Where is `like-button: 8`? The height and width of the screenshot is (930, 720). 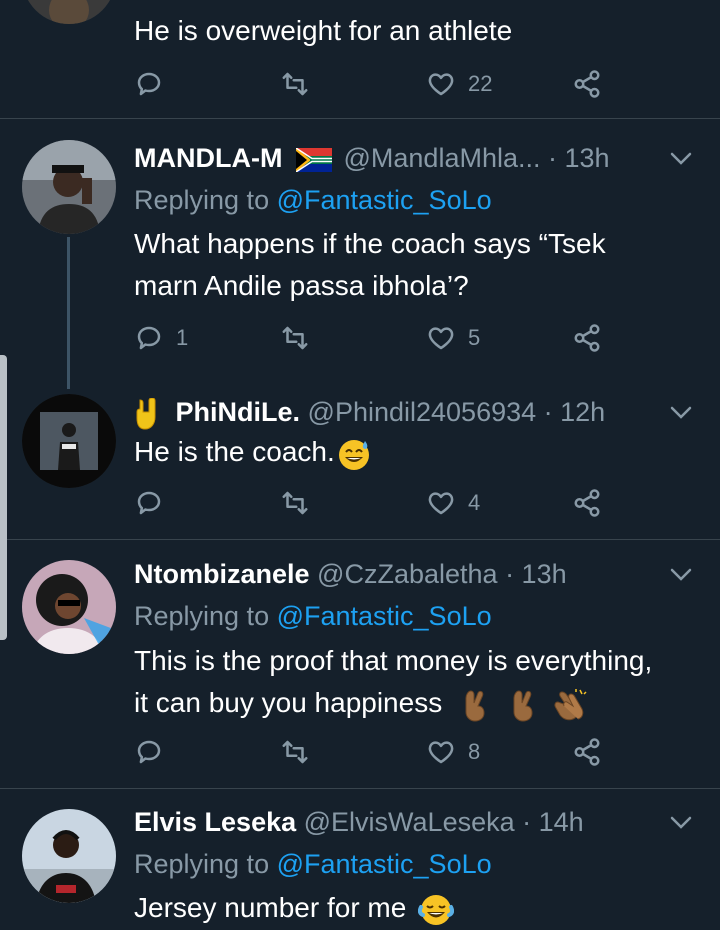 like-button: 8 is located at coordinates (453, 752).